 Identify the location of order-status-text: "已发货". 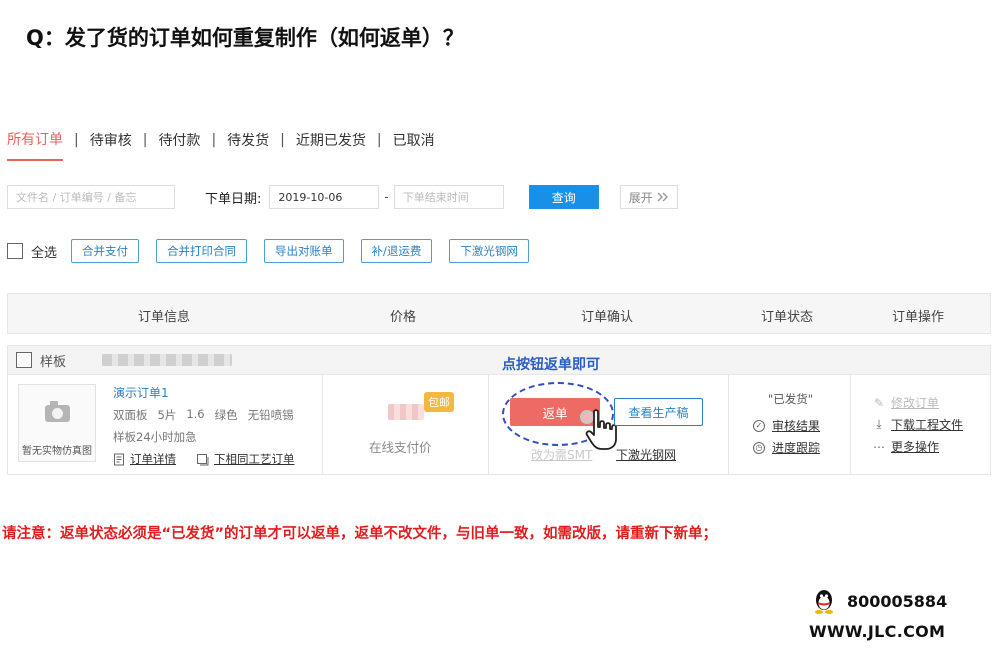
(791, 399).